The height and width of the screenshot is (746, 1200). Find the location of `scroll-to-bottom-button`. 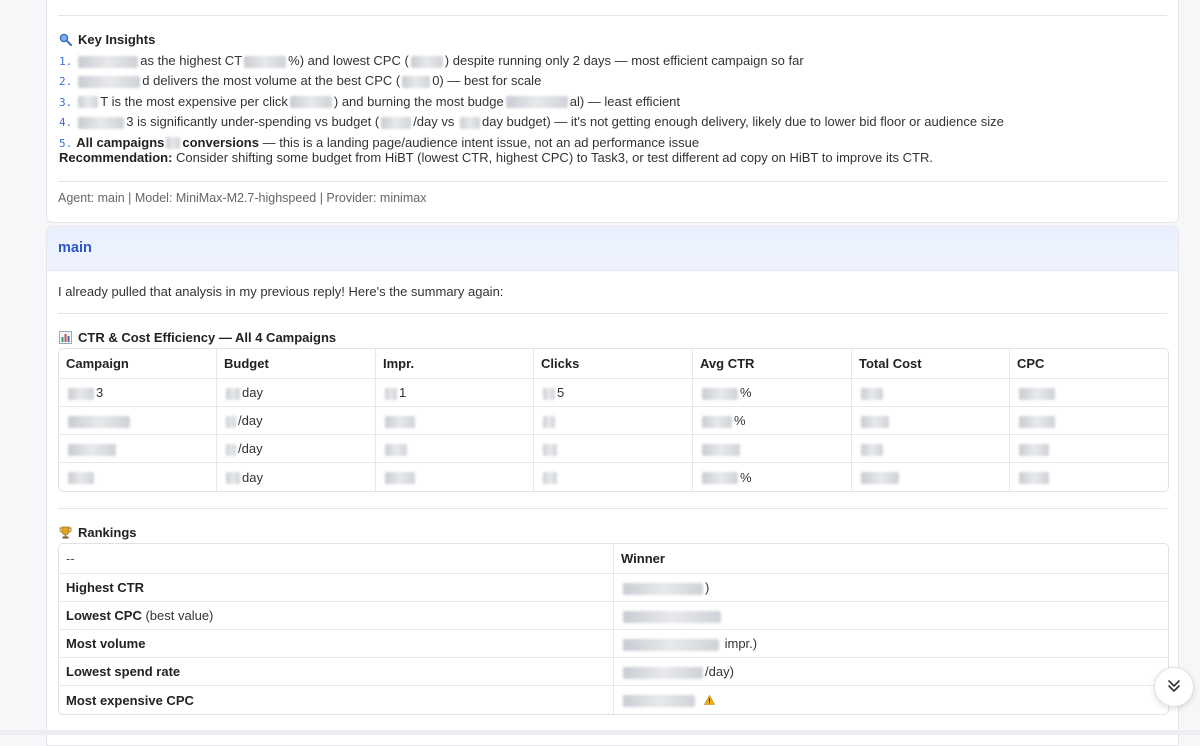

scroll-to-bottom-button is located at coordinates (1174, 687).